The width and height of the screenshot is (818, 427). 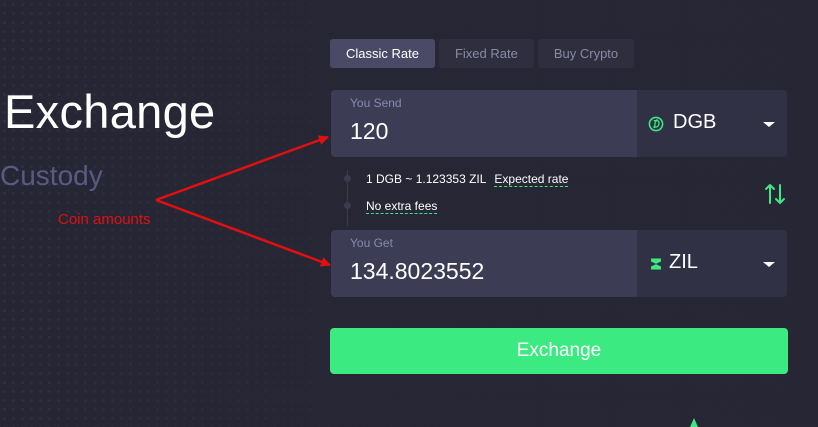 What do you see at coordinates (371, 243) in the screenshot?
I see `get-amount-label: You Get` at bounding box center [371, 243].